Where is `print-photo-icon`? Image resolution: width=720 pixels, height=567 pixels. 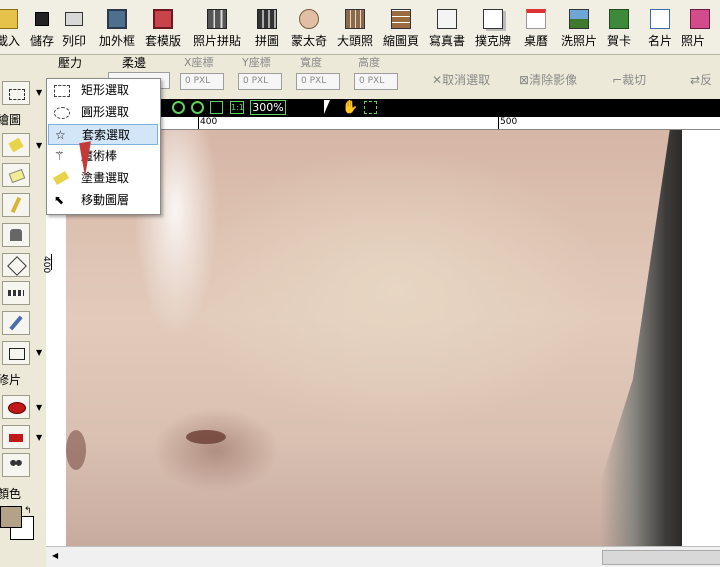
print-photo-icon is located at coordinates (579, 19).